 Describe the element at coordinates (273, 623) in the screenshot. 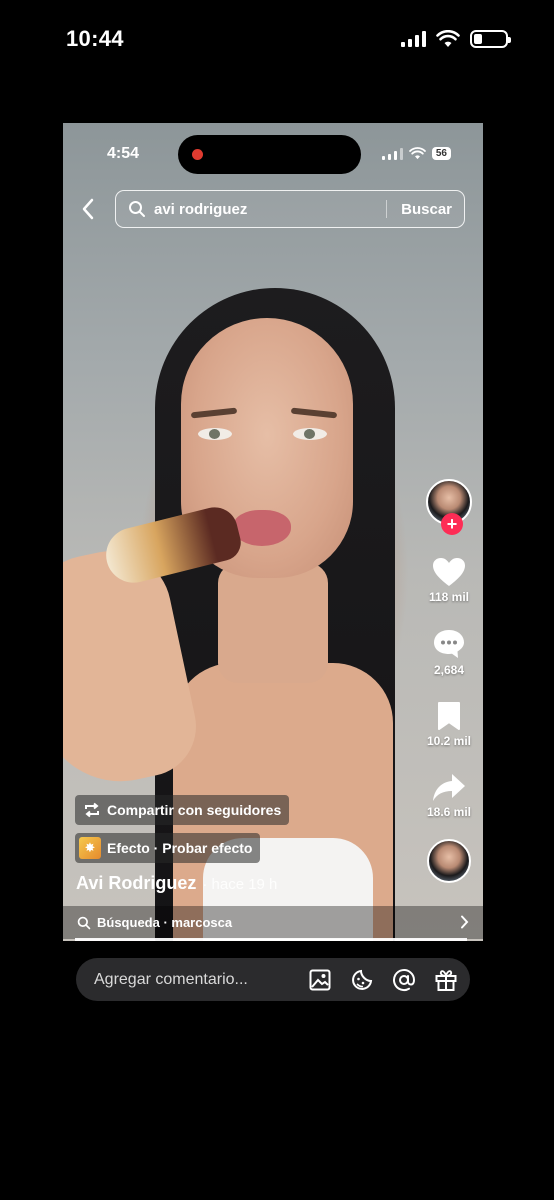

I see `scene-neck` at that location.